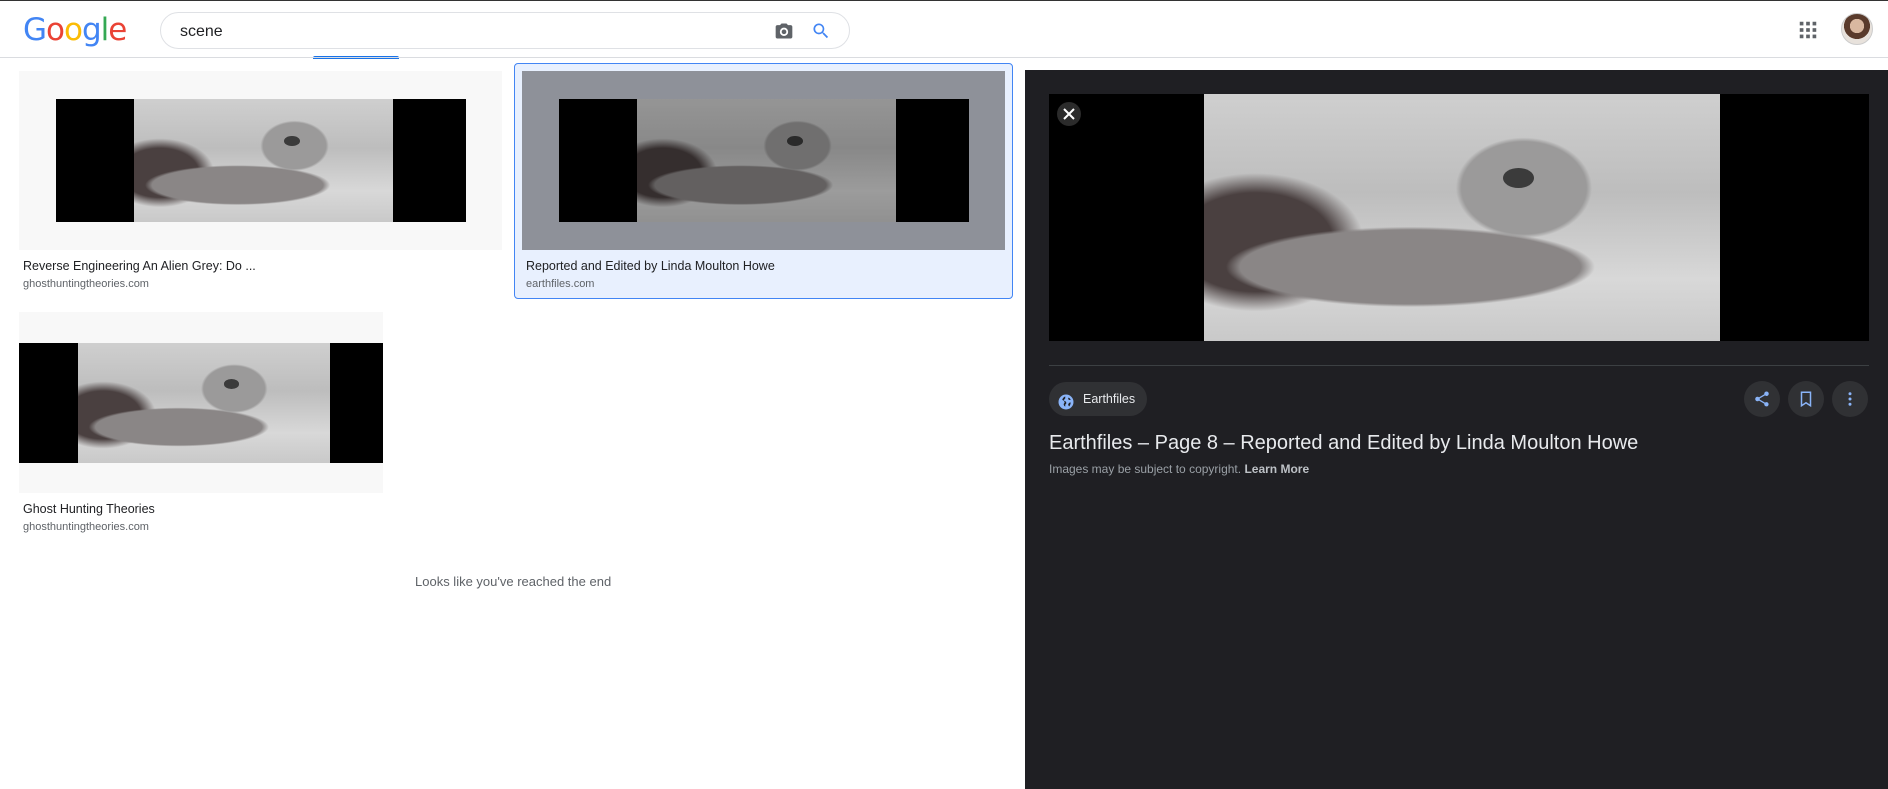 The width and height of the screenshot is (1888, 789). What do you see at coordinates (1808, 30) in the screenshot?
I see `apps-grid-icon` at bounding box center [1808, 30].